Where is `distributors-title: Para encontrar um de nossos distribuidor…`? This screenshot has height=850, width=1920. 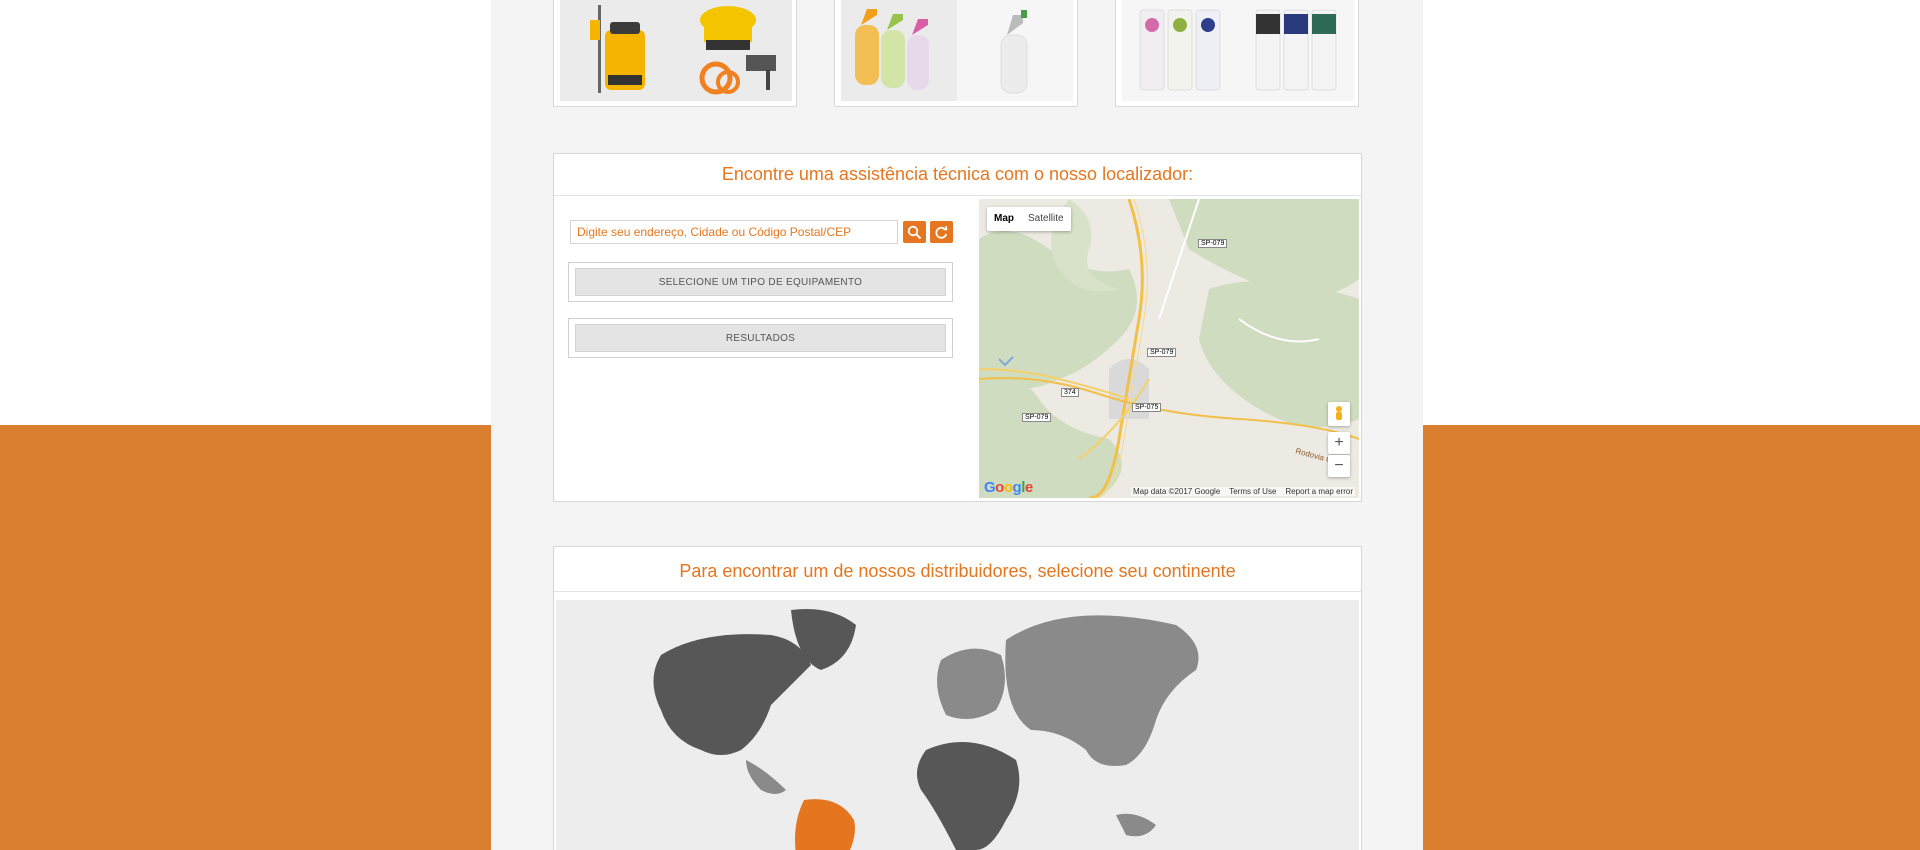 distributors-title: Para encontrar um de nossos distribuidor… is located at coordinates (957, 571).